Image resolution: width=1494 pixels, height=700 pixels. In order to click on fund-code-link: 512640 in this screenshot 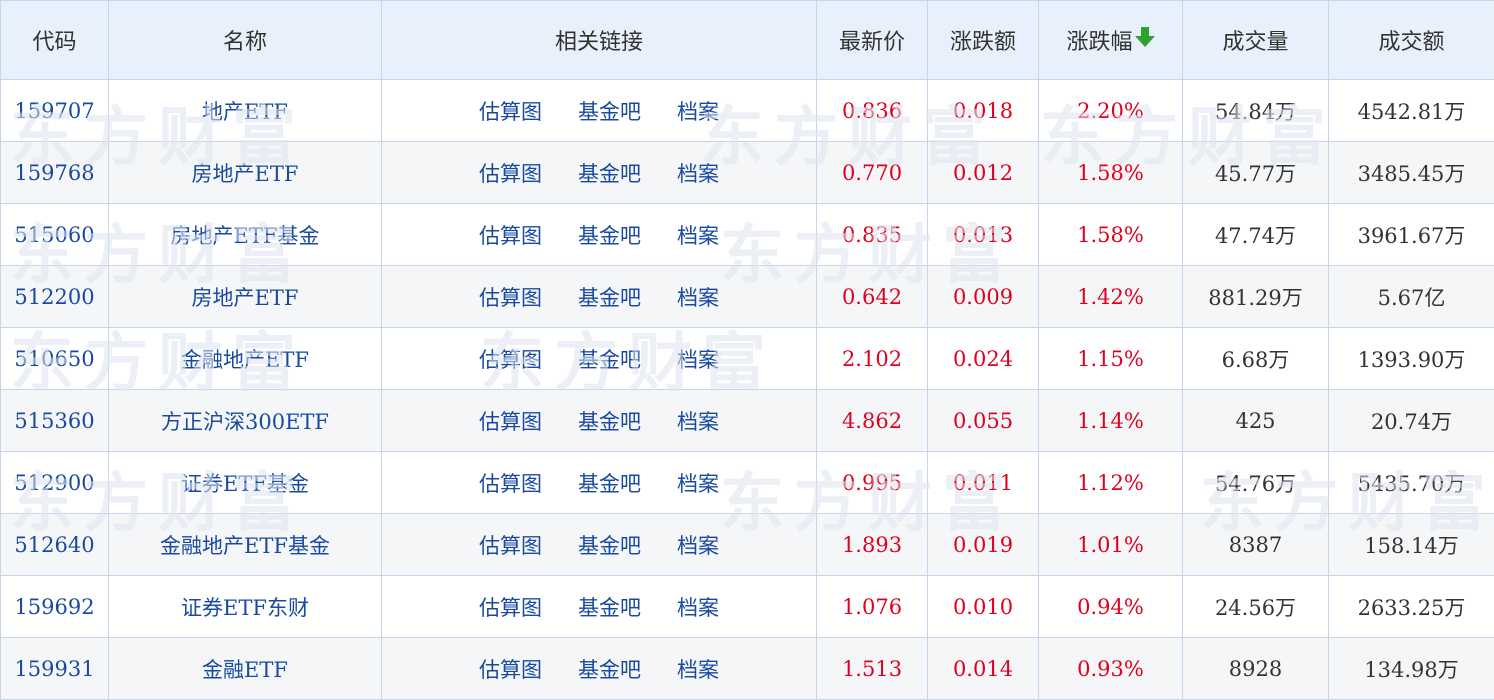, I will do `click(55, 545)`.